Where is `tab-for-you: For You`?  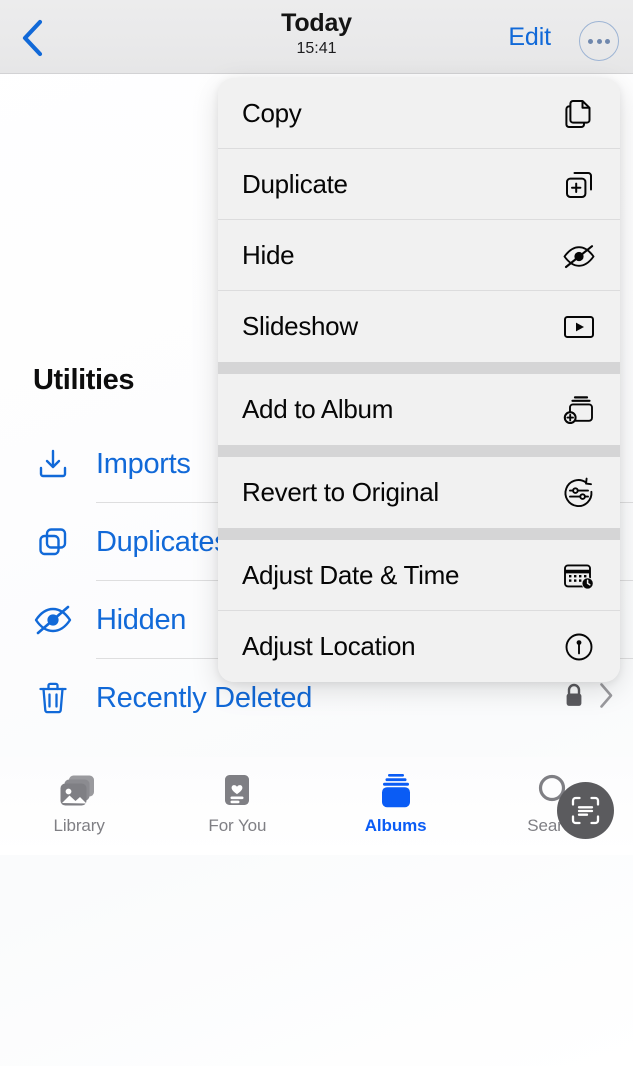
tab-for-you: For You is located at coordinates (237, 806).